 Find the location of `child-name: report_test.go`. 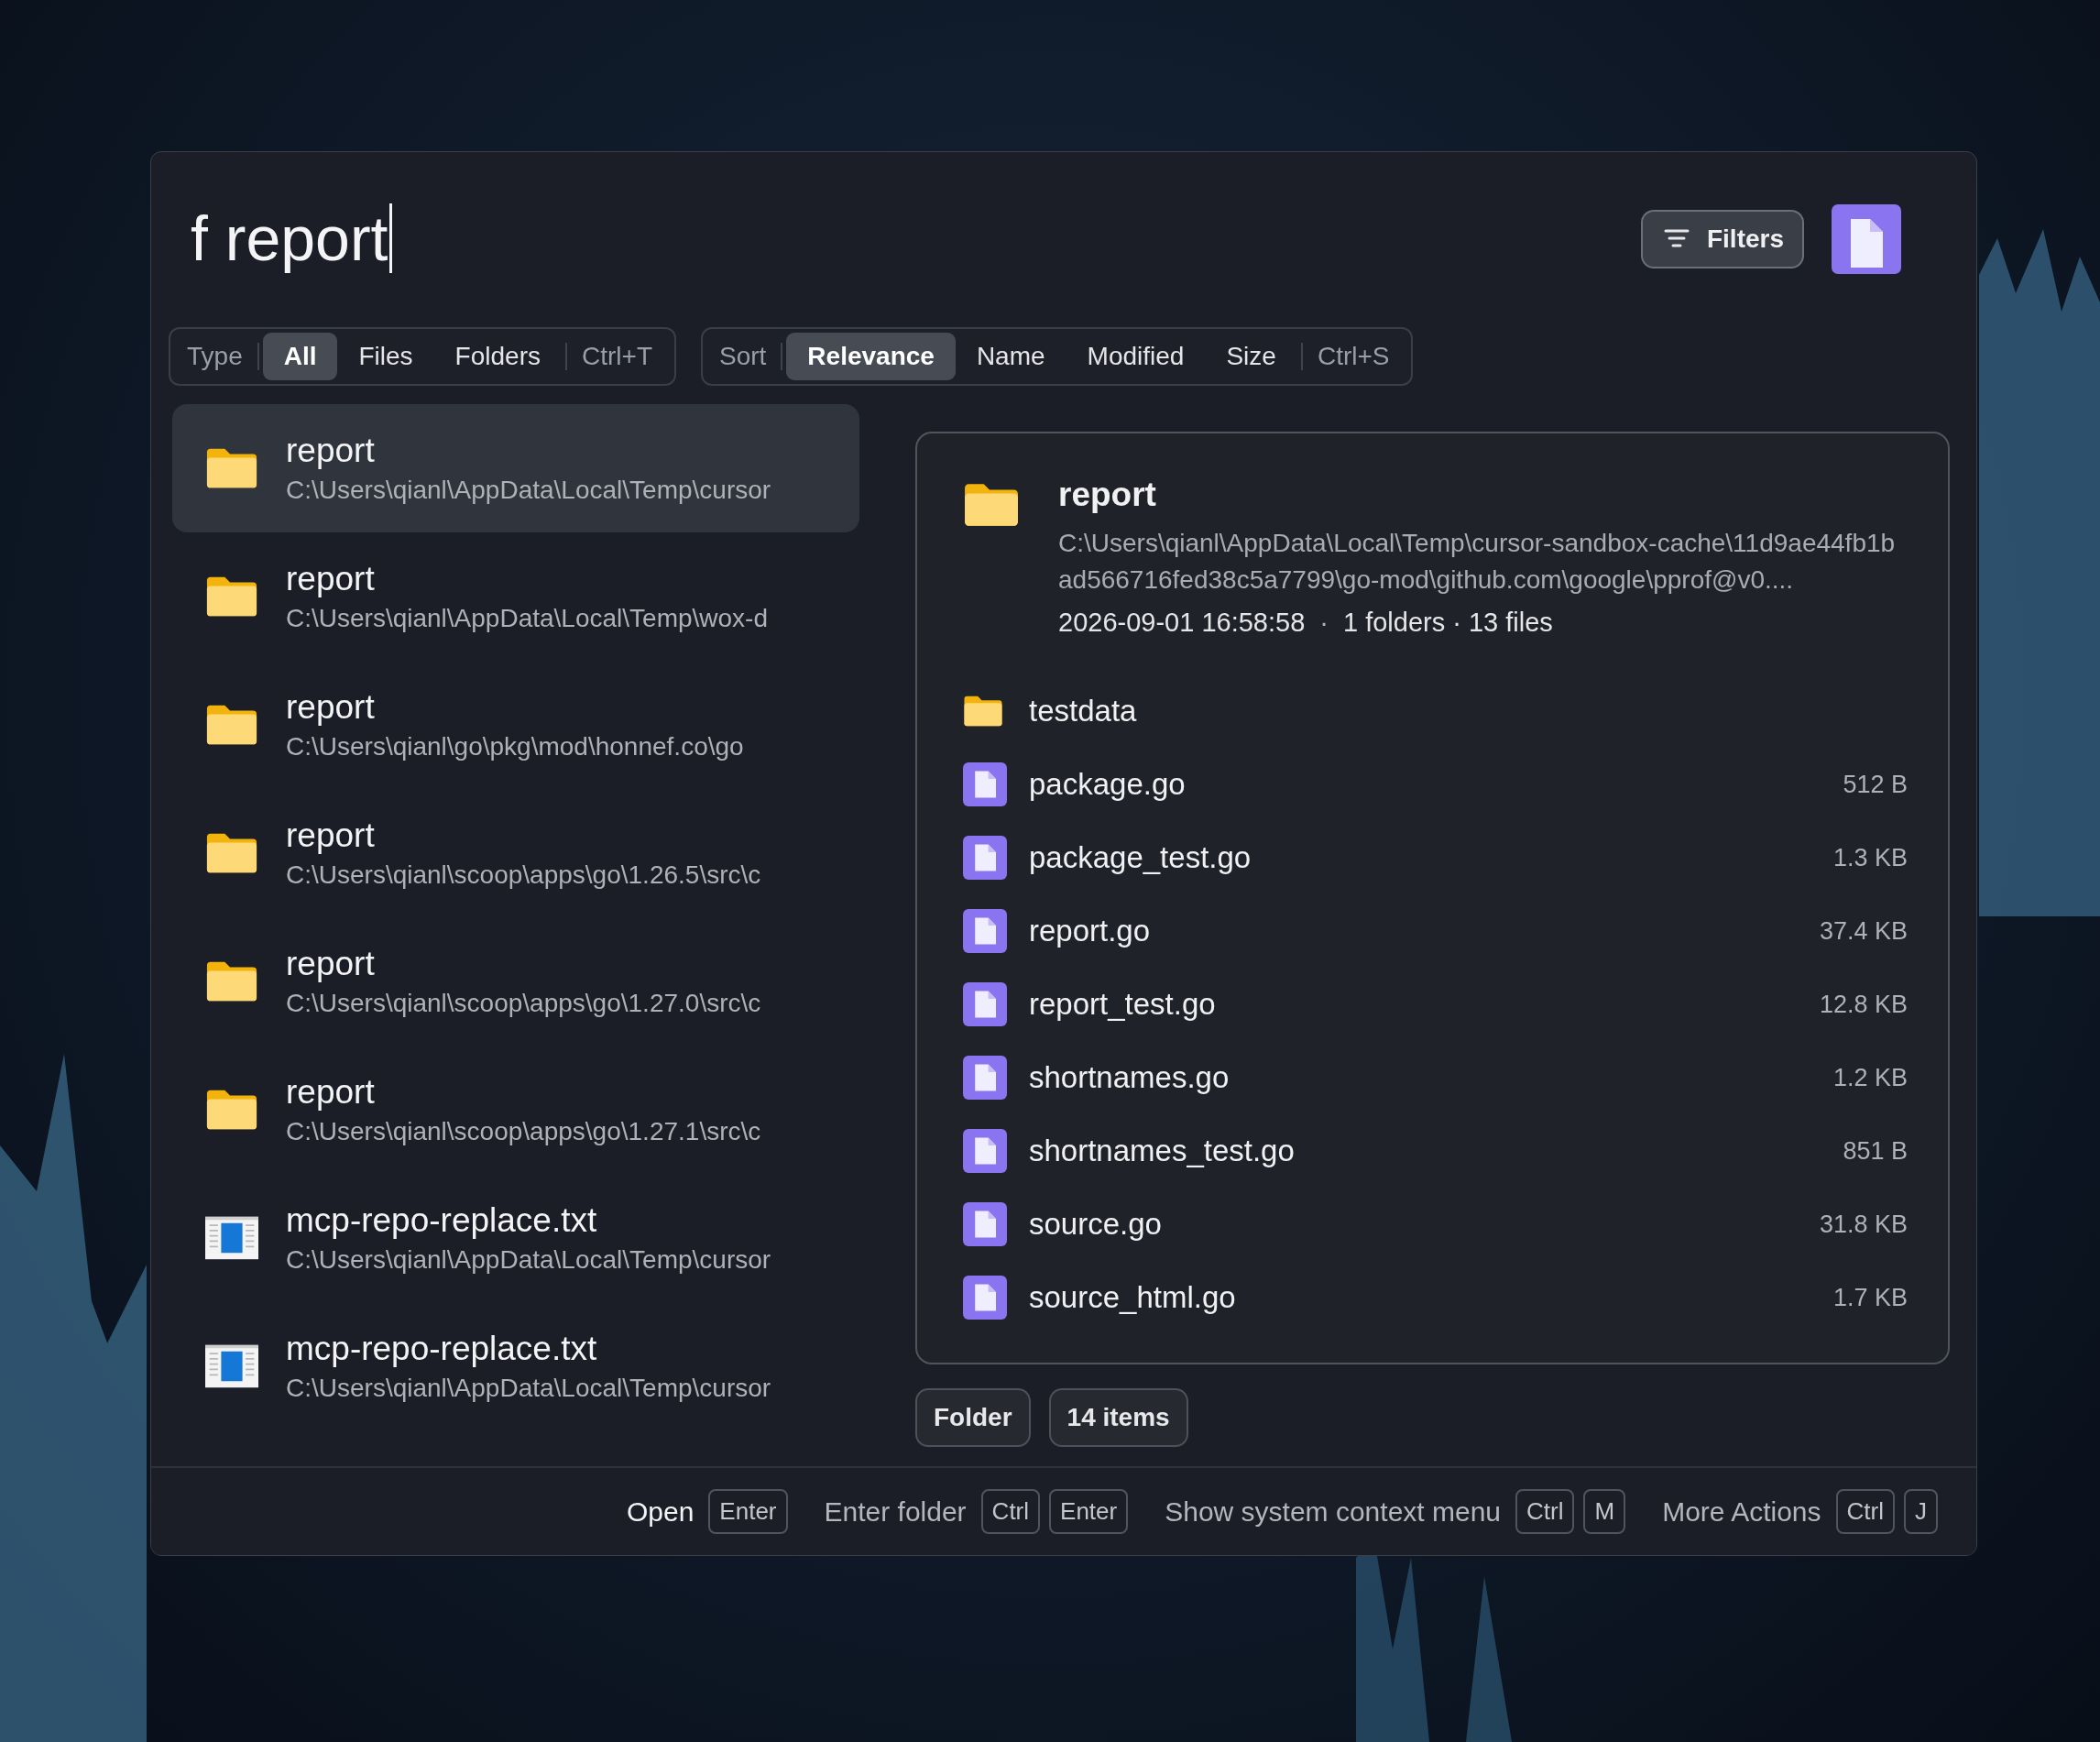

child-name: report_test.go is located at coordinates (1123, 1004).